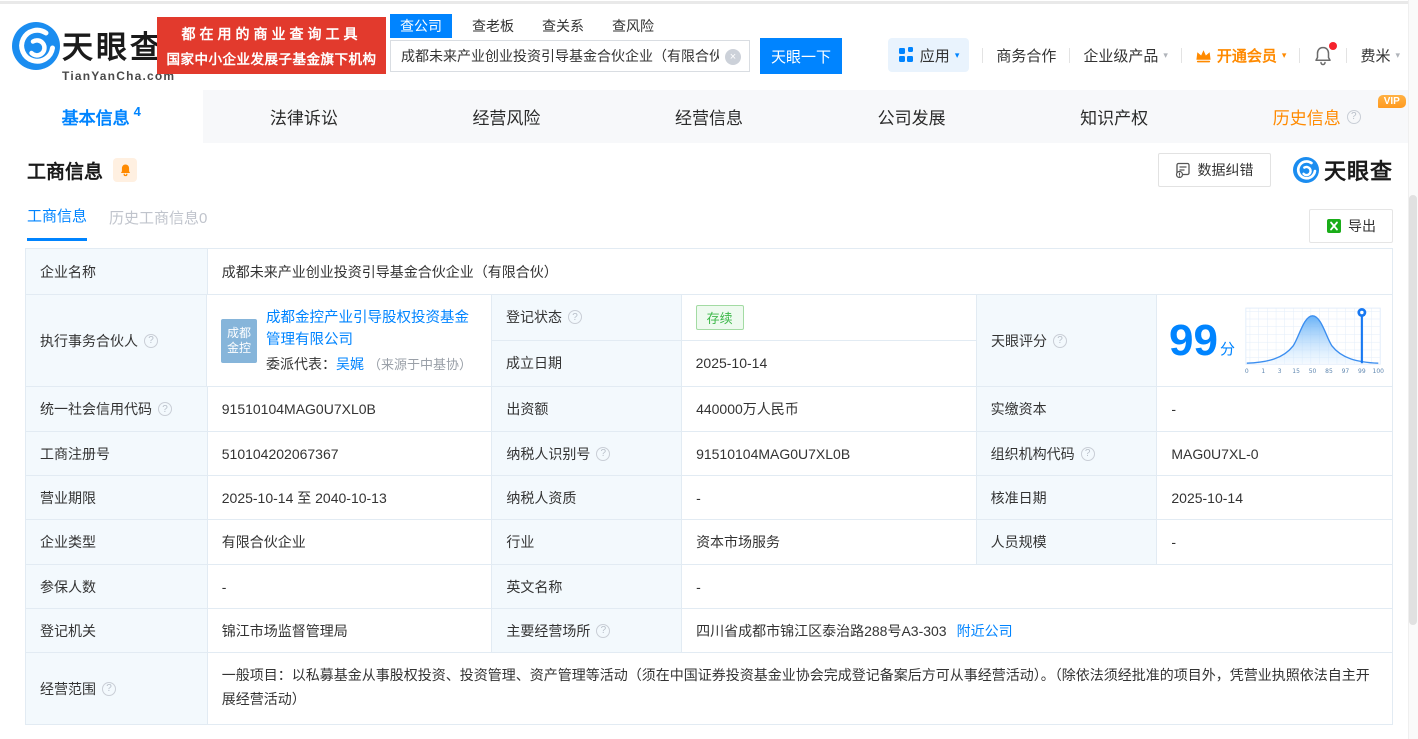 The width and height of the screenshot is (1418, 739). What do you see at coordinates (829, 317) in the screenshot?
I see `reg-status-cell: 存续` at bounding box center [829, 317].